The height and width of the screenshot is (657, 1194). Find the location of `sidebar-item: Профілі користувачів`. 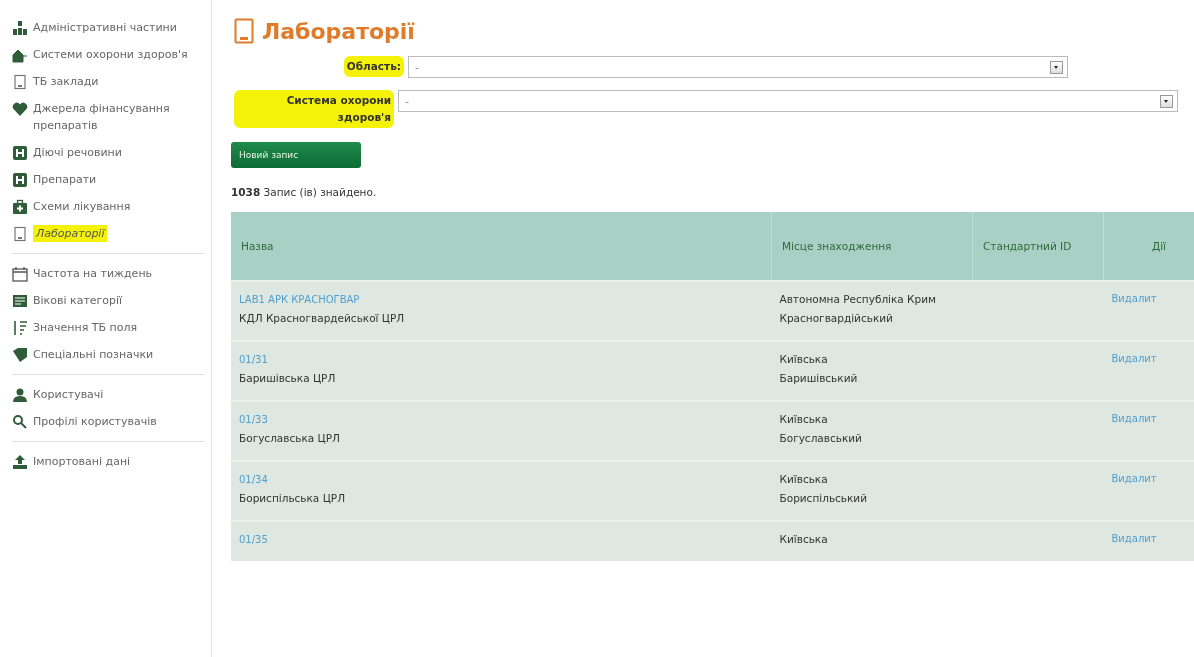

sidebar-item: Профілі користувачів is located at coordinates (108, 421).